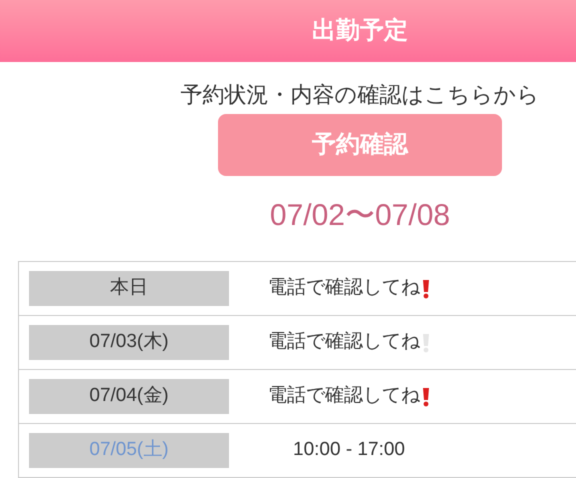 This screenshot has width=576, height=478. Describe the element at coordinates (360, 31) in the screenshot. I see `page-title: 出勤予定` at that location.